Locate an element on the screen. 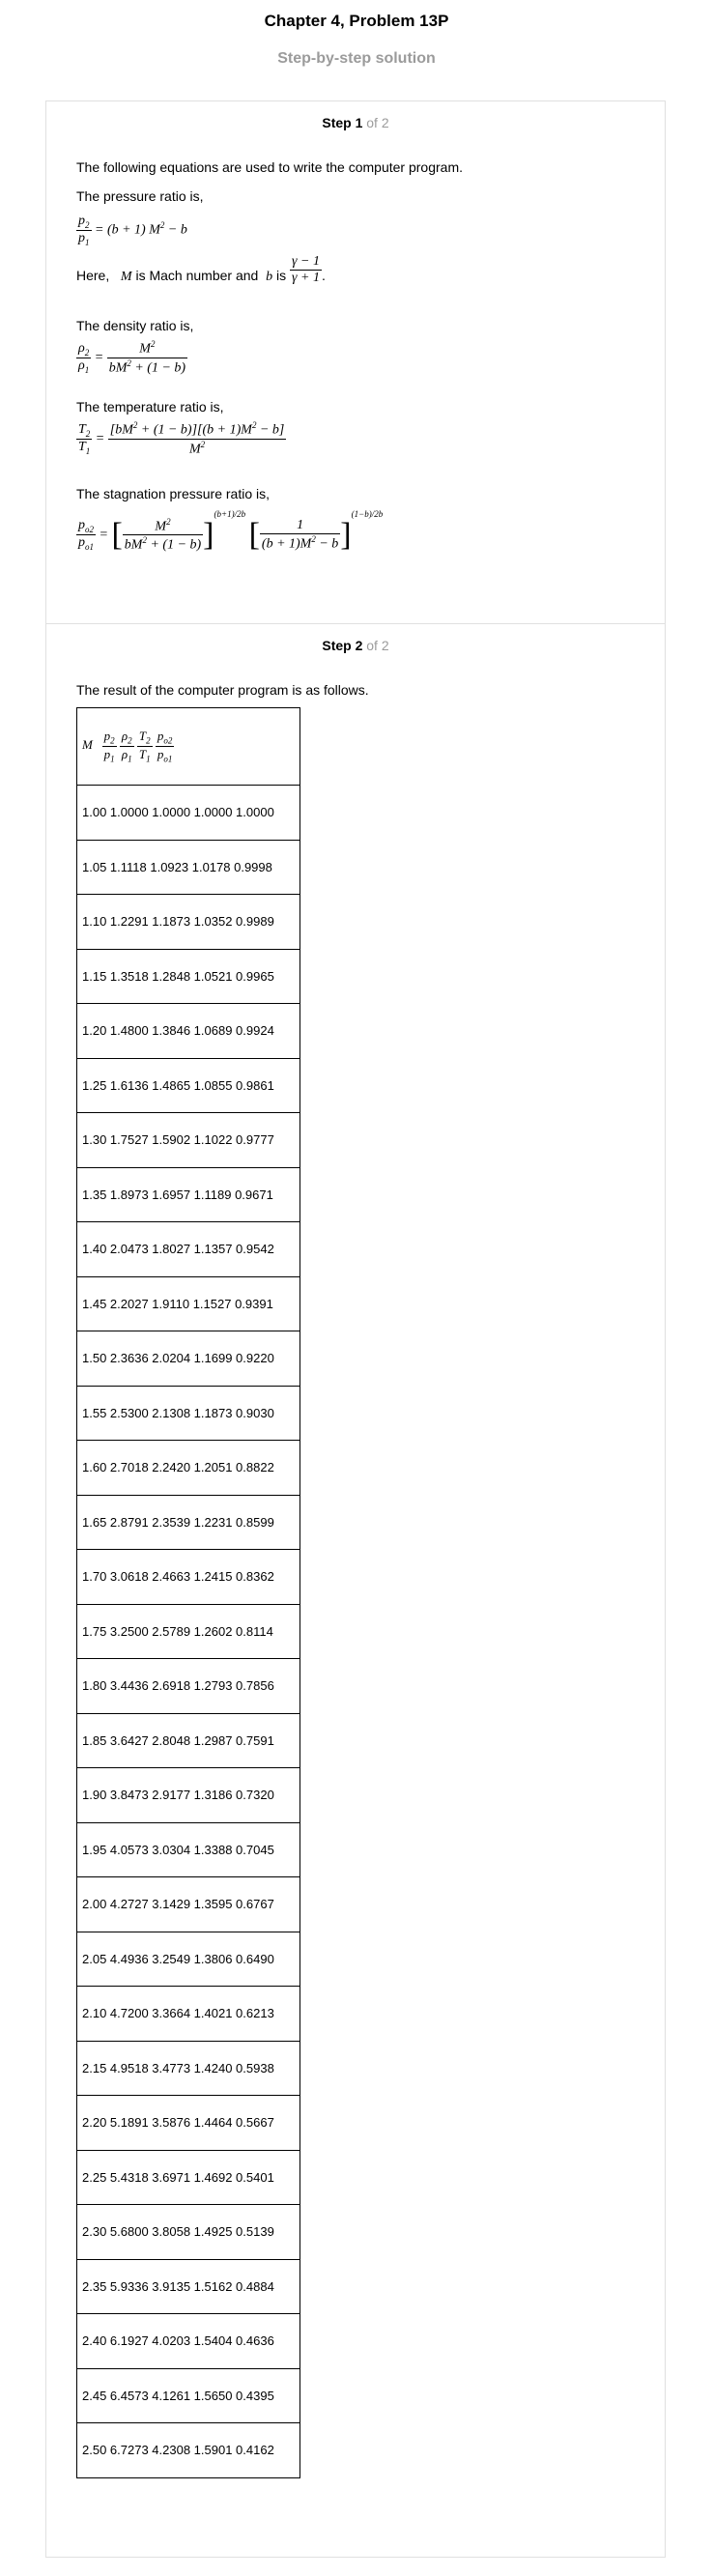 Image resolution: width=713 pixels, height=2576 pixels. table-cell: 1.60 2.7018 2.2420 1.2051 0.8822 is located at coordinates (188, 1468).